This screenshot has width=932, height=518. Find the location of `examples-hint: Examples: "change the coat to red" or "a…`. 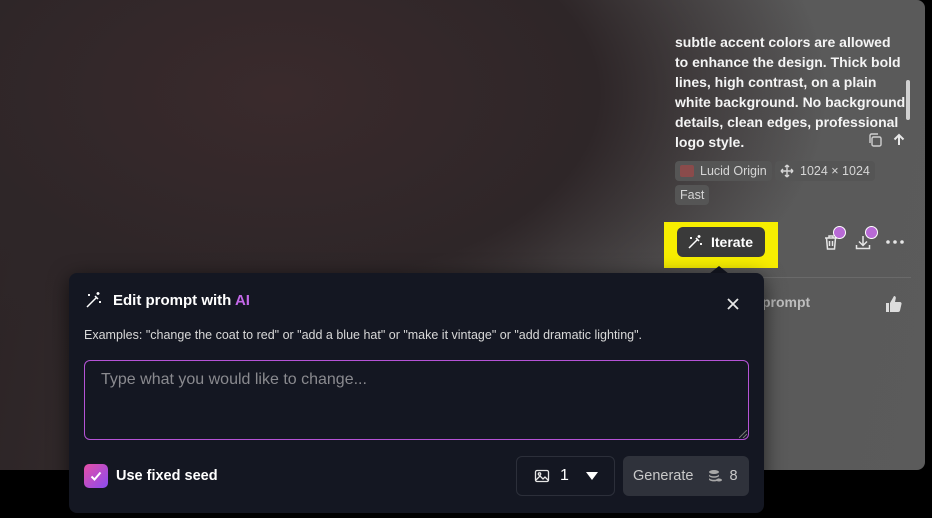

examples-hint: Examples: "change the coat to red" or "a… is located at coordinates (363, 335).